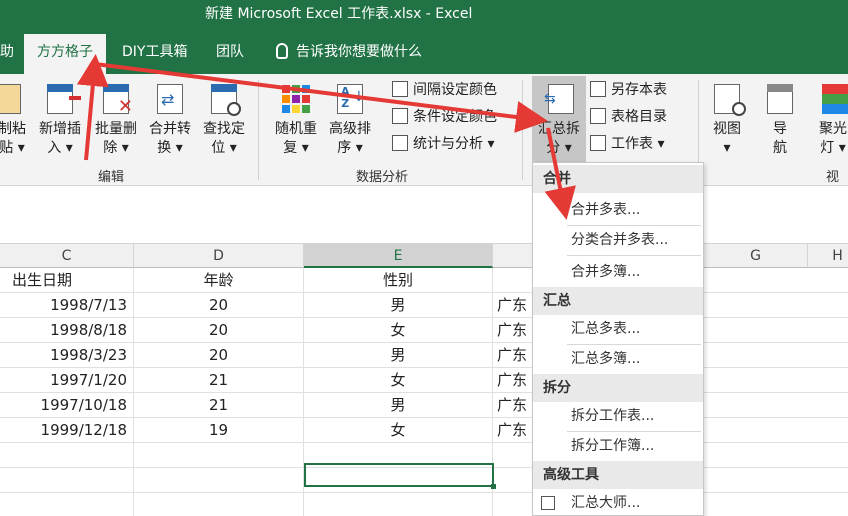  I want to click on section-header-split: 拆分, so click(618, 388).